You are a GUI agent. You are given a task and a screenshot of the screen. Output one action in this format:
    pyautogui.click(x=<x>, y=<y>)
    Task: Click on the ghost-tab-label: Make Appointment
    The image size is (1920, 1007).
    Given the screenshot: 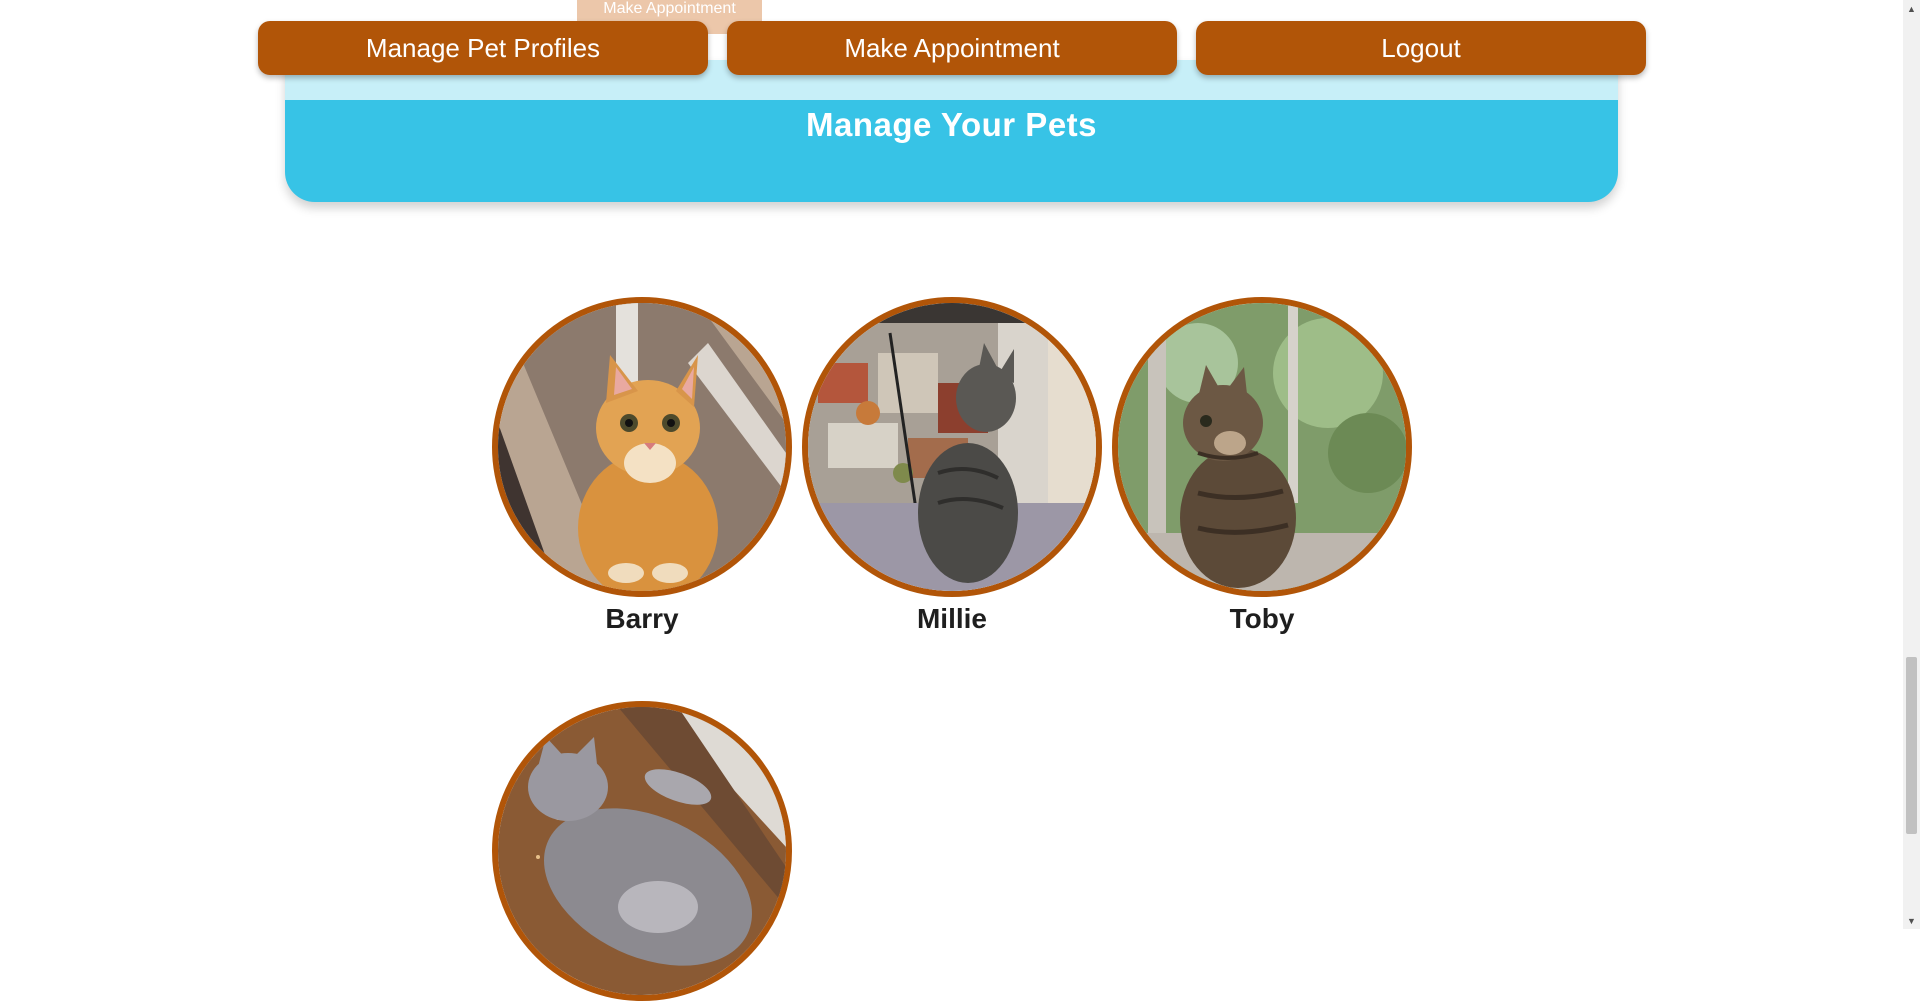 What is the action you would take?
    pyautogui.click(x=669, y=8)
    